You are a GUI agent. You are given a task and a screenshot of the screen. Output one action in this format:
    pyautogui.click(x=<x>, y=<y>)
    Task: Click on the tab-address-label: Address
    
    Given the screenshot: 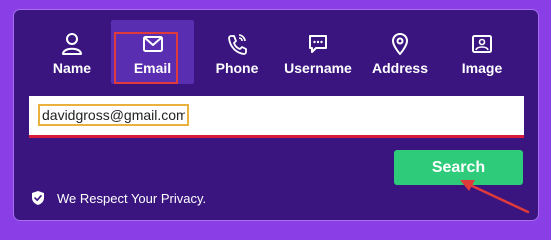 What is the action you would take?
    pyautogui.click(x=400, y=68)
    